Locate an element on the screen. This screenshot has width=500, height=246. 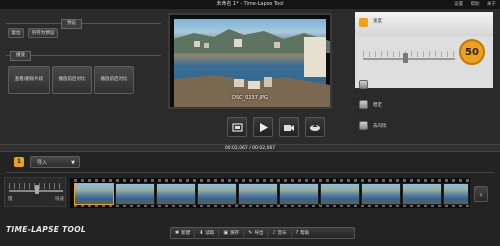
timecode-text: 00:02,067 / 00:02,067 is located at coordinates (250, 148).